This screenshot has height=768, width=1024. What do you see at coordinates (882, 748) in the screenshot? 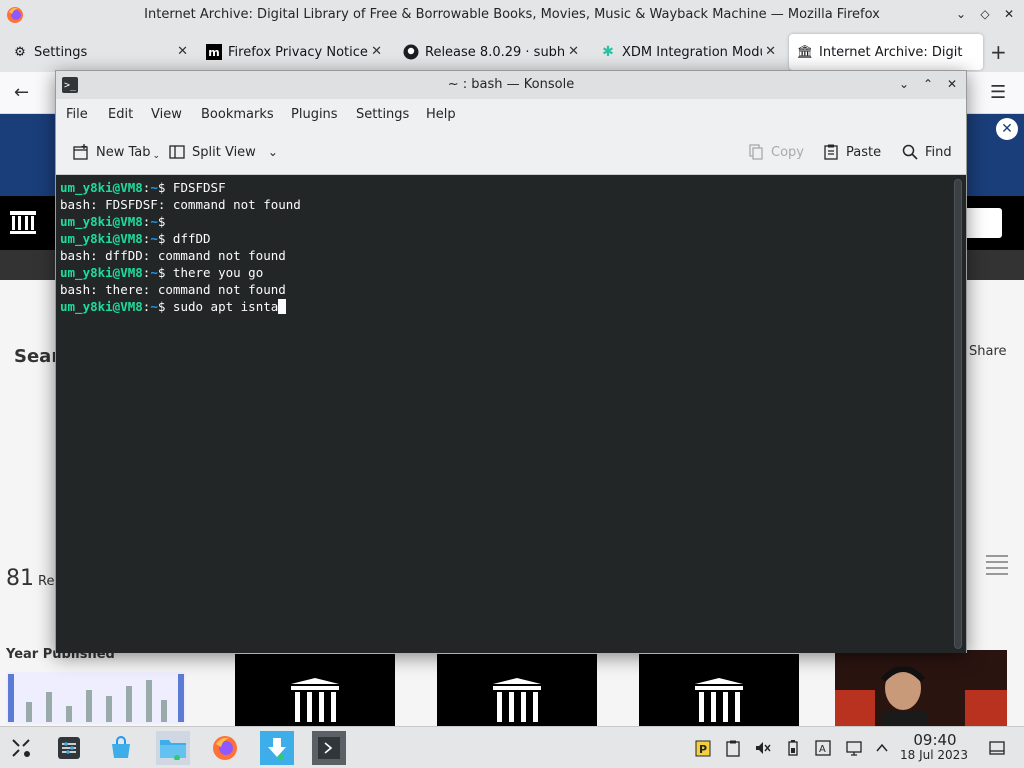
I see `tray-expand-icon` at bounding box center [882, 748].